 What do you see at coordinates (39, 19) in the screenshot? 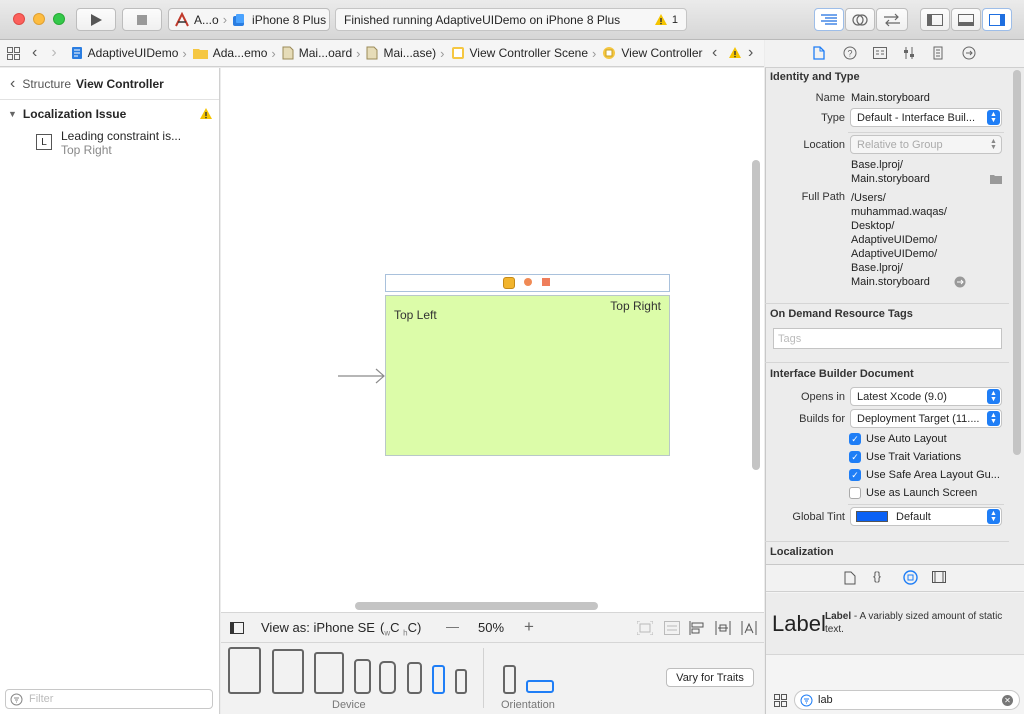
I see `minimize-window-button` at bounding box center [39, 19].